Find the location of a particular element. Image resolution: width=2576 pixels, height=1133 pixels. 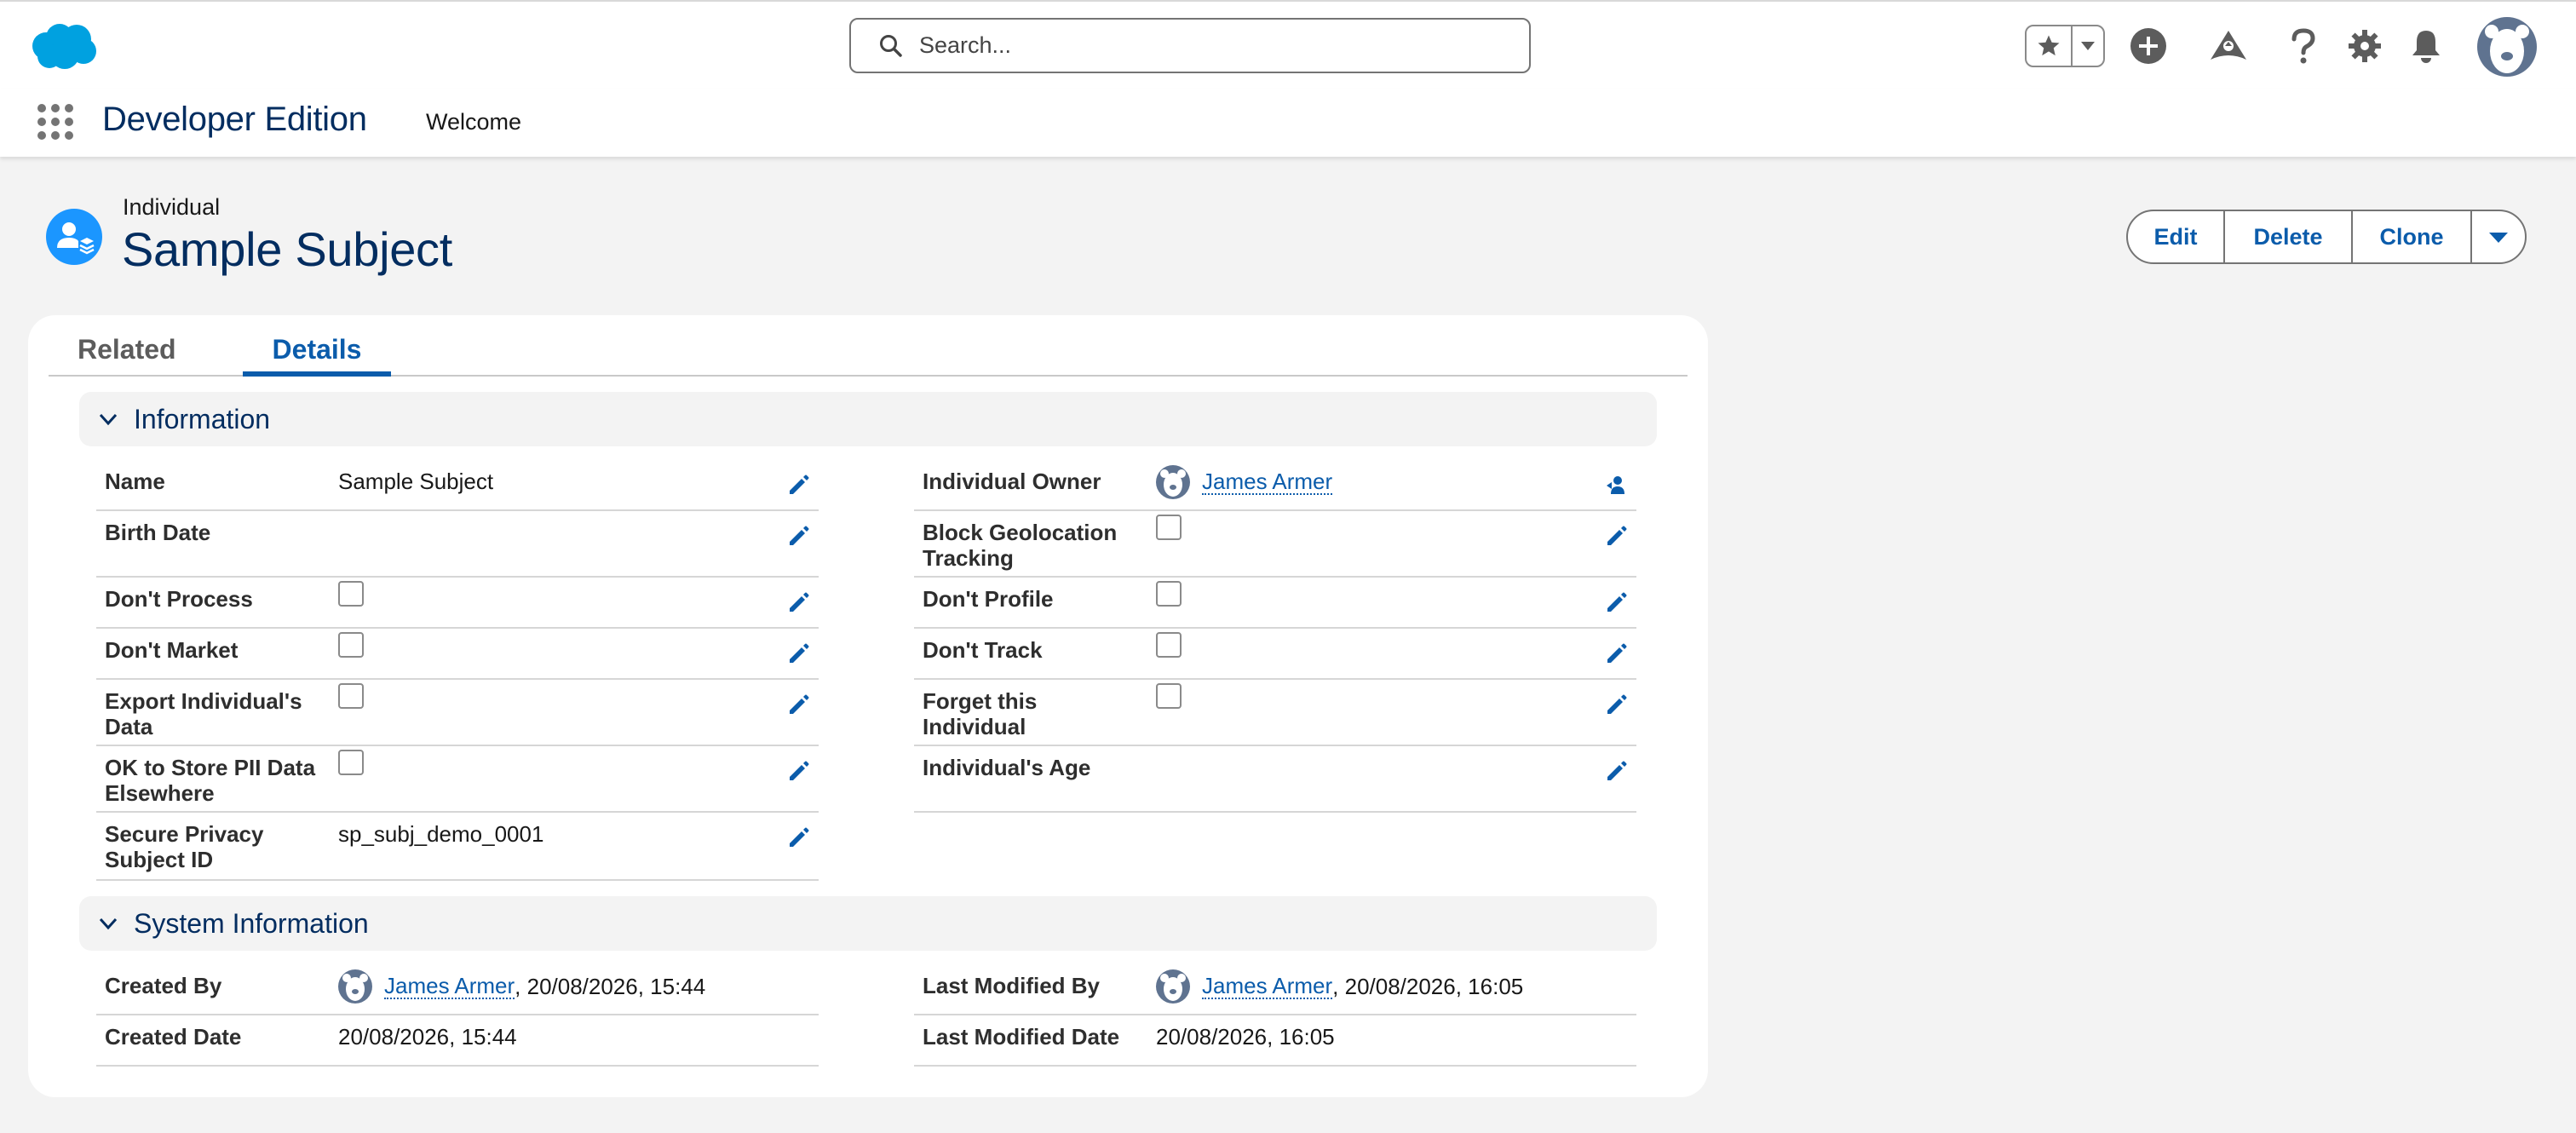

field-value: 20/08/2026, 16:05 is located at coordinates (1245, 1037).